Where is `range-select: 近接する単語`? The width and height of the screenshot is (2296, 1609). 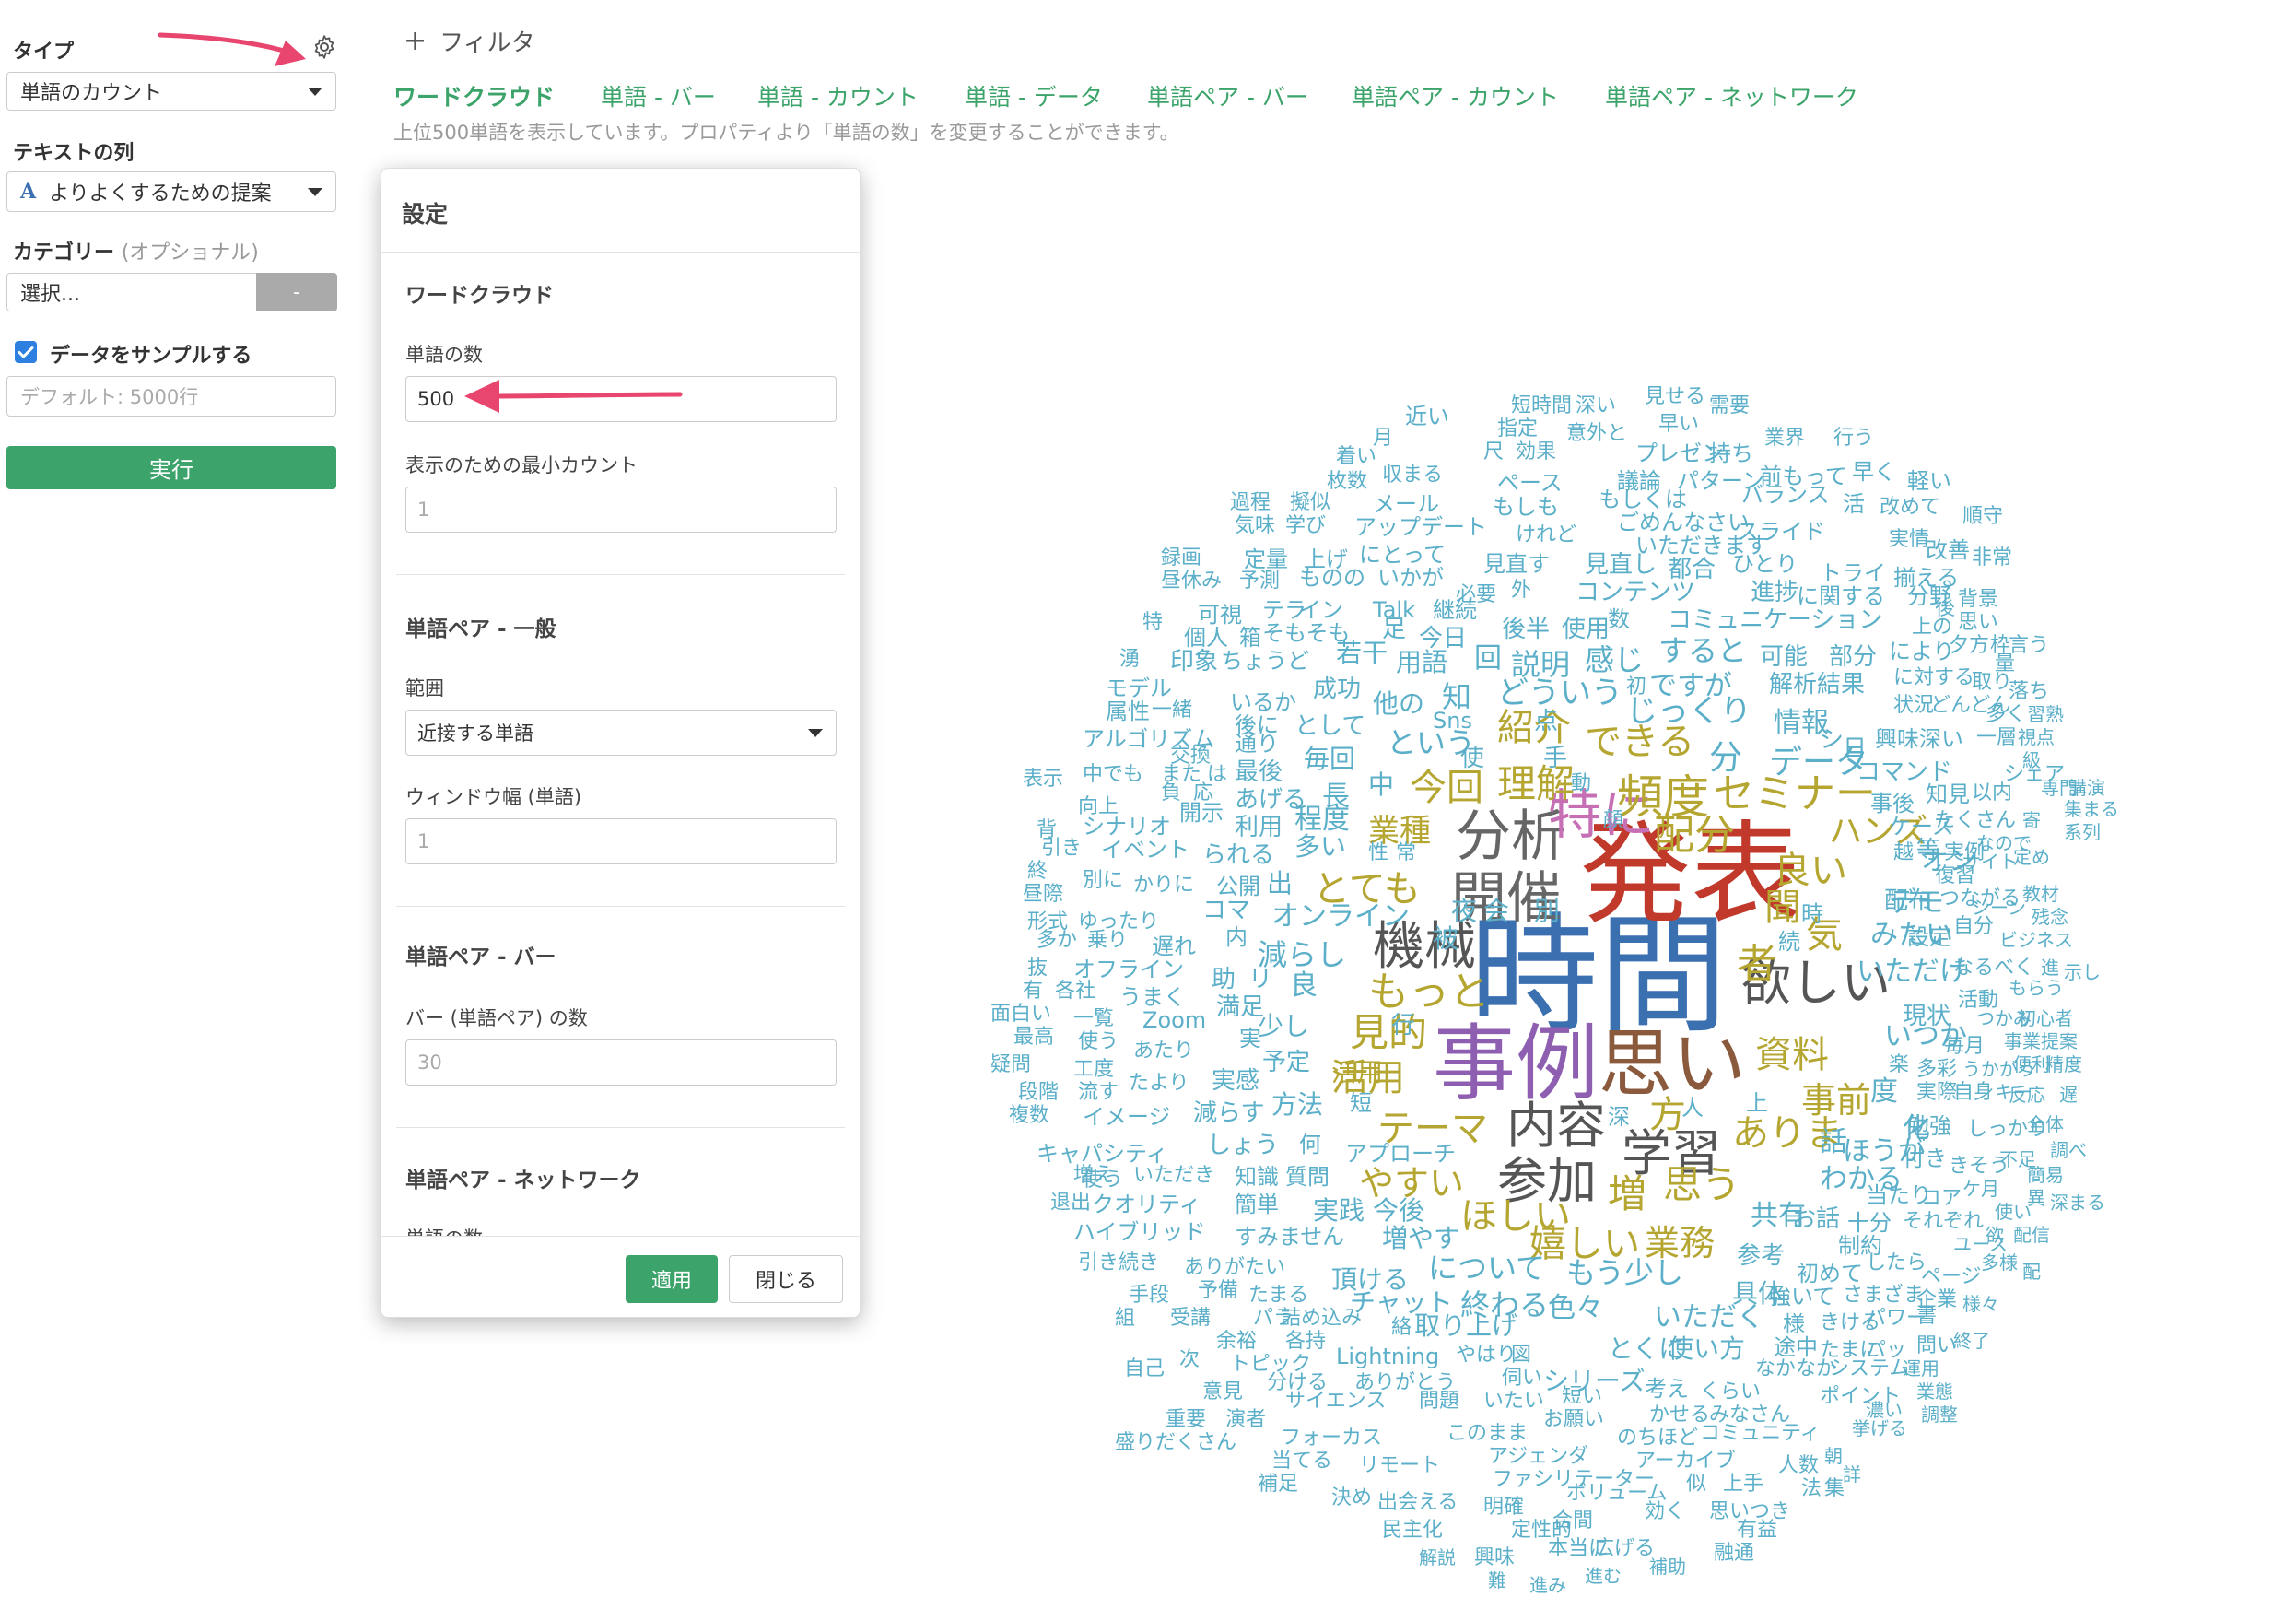 range-select: 近接する単語 is located at coordinates (621, 733).